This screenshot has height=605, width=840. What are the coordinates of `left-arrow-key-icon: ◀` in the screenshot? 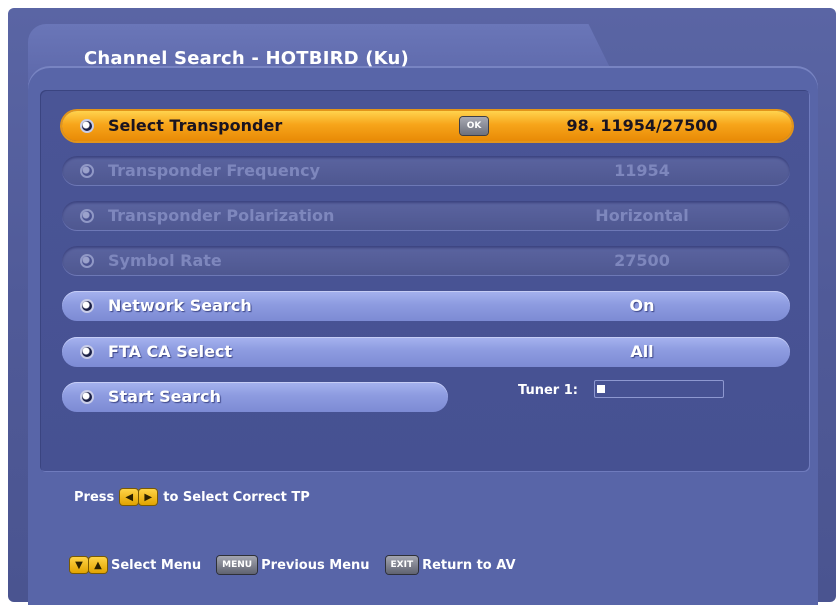 It's located at (129, 497).